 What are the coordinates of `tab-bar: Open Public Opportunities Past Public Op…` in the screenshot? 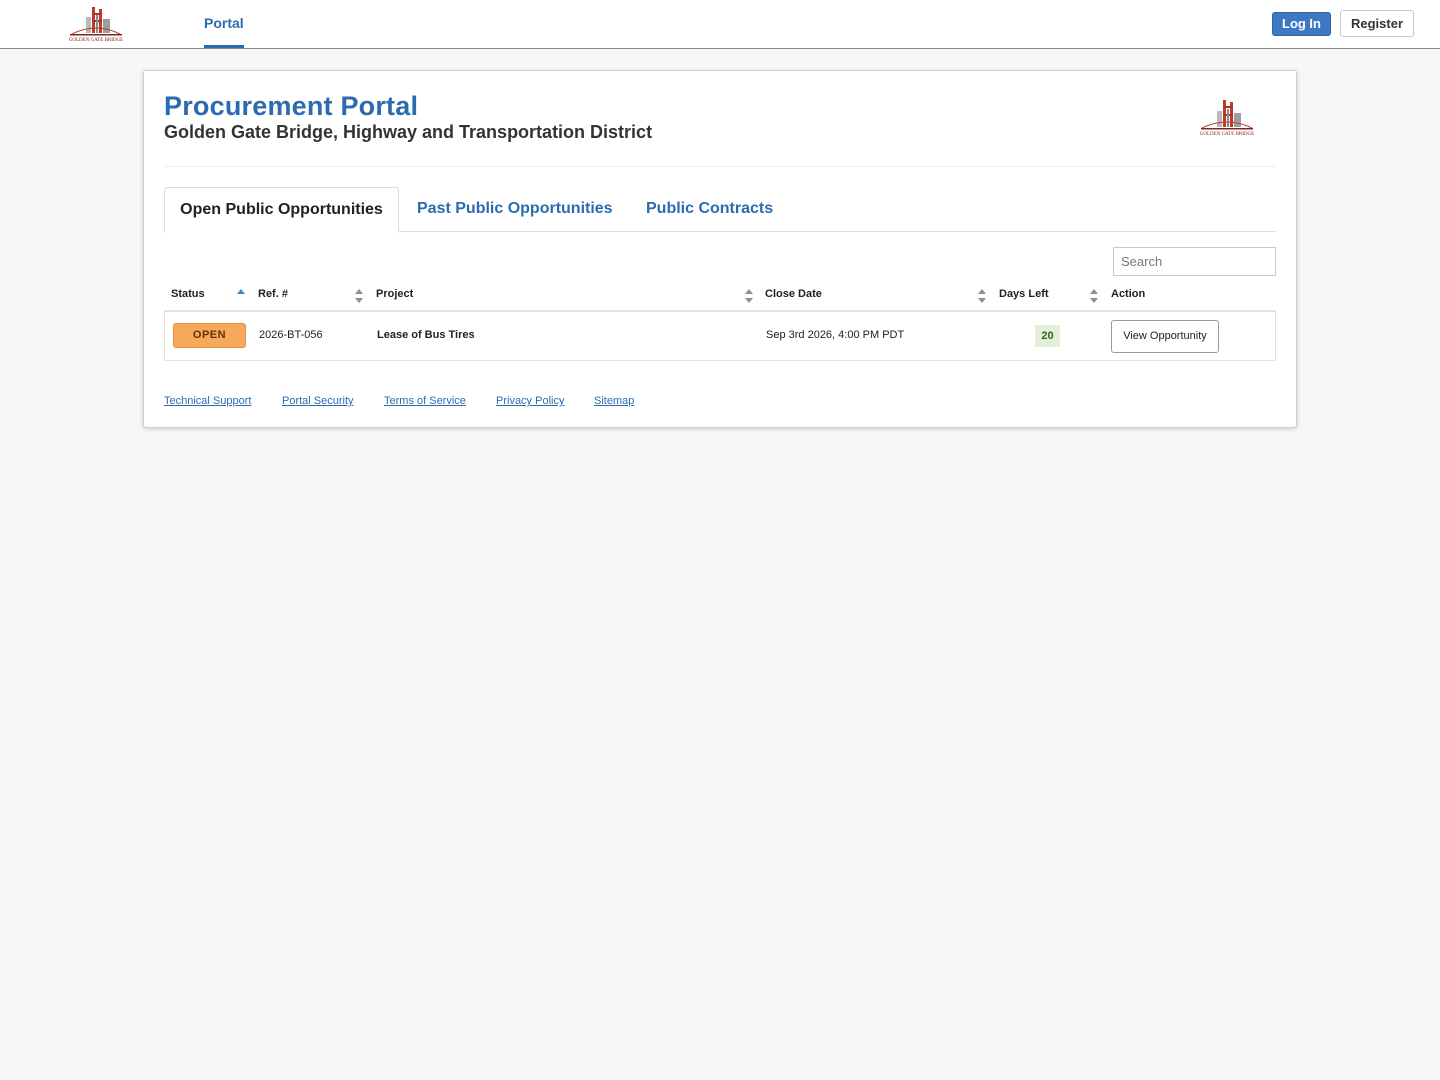 It's located at (720, 210).